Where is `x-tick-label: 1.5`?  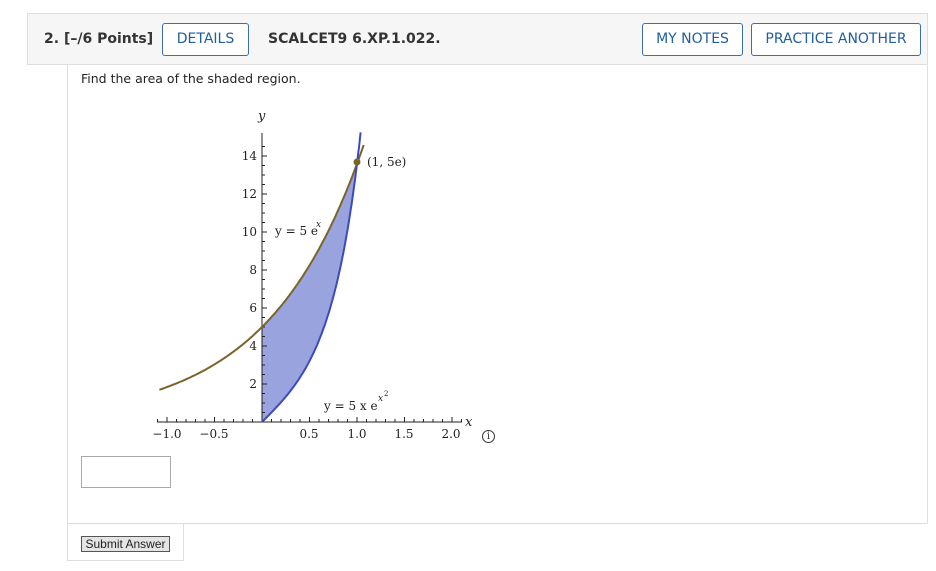 x-tick-label: 1.5 is located at coordinates (403, 434).